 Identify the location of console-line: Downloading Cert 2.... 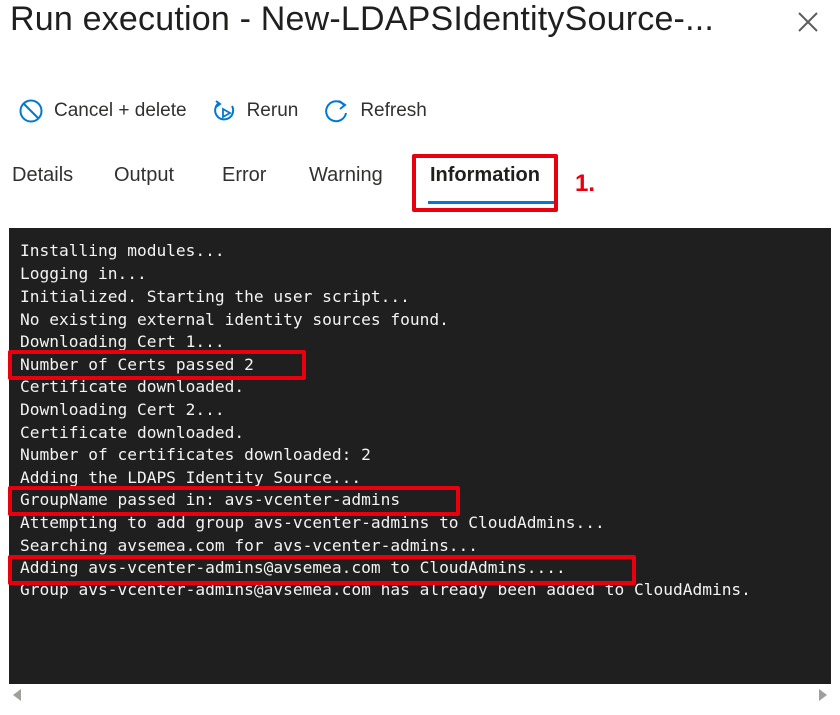
(122, 409).